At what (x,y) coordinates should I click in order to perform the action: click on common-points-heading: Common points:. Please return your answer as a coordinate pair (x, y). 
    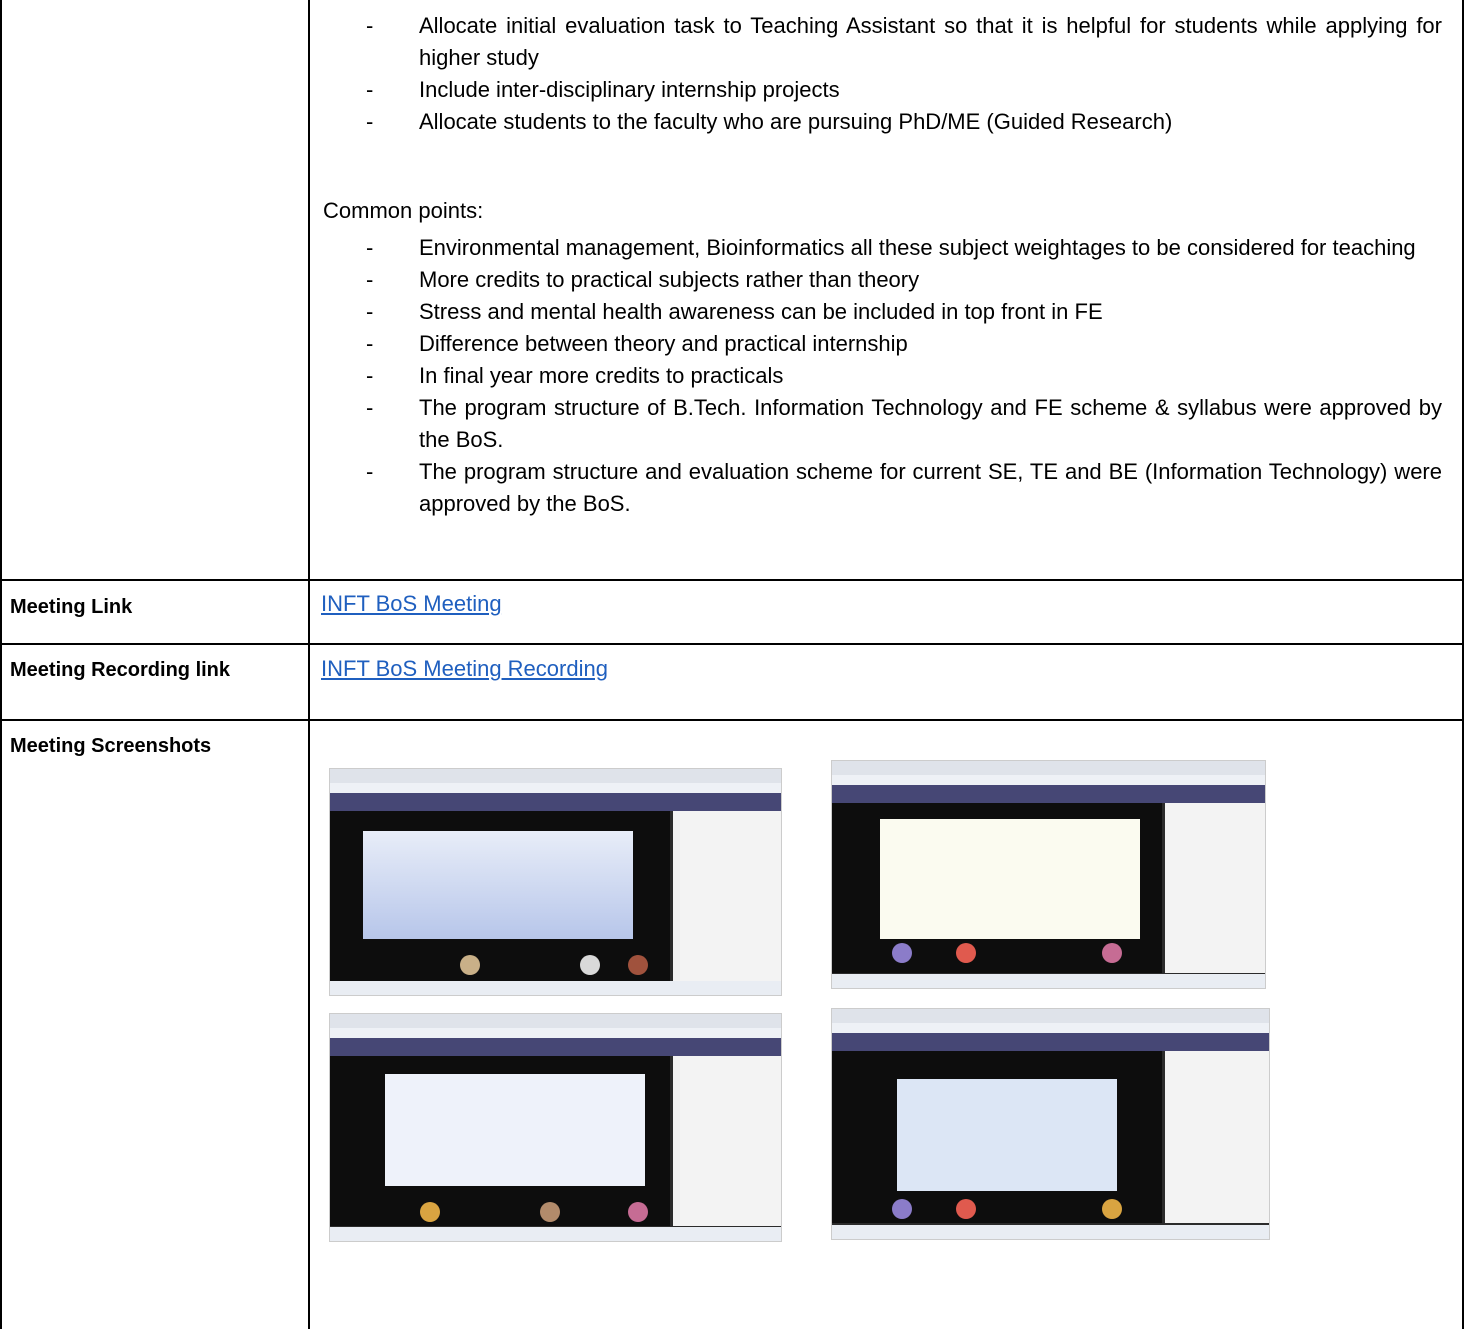
    Looking at the image, I should click on (403, 210).